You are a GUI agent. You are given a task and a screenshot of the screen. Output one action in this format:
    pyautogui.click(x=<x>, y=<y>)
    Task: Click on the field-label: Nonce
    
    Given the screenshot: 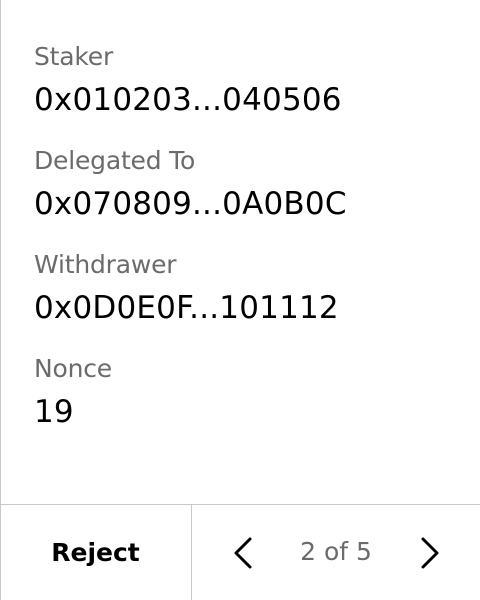 What is the action you would take?
    pyautogui.click(x=73, y=368)
    